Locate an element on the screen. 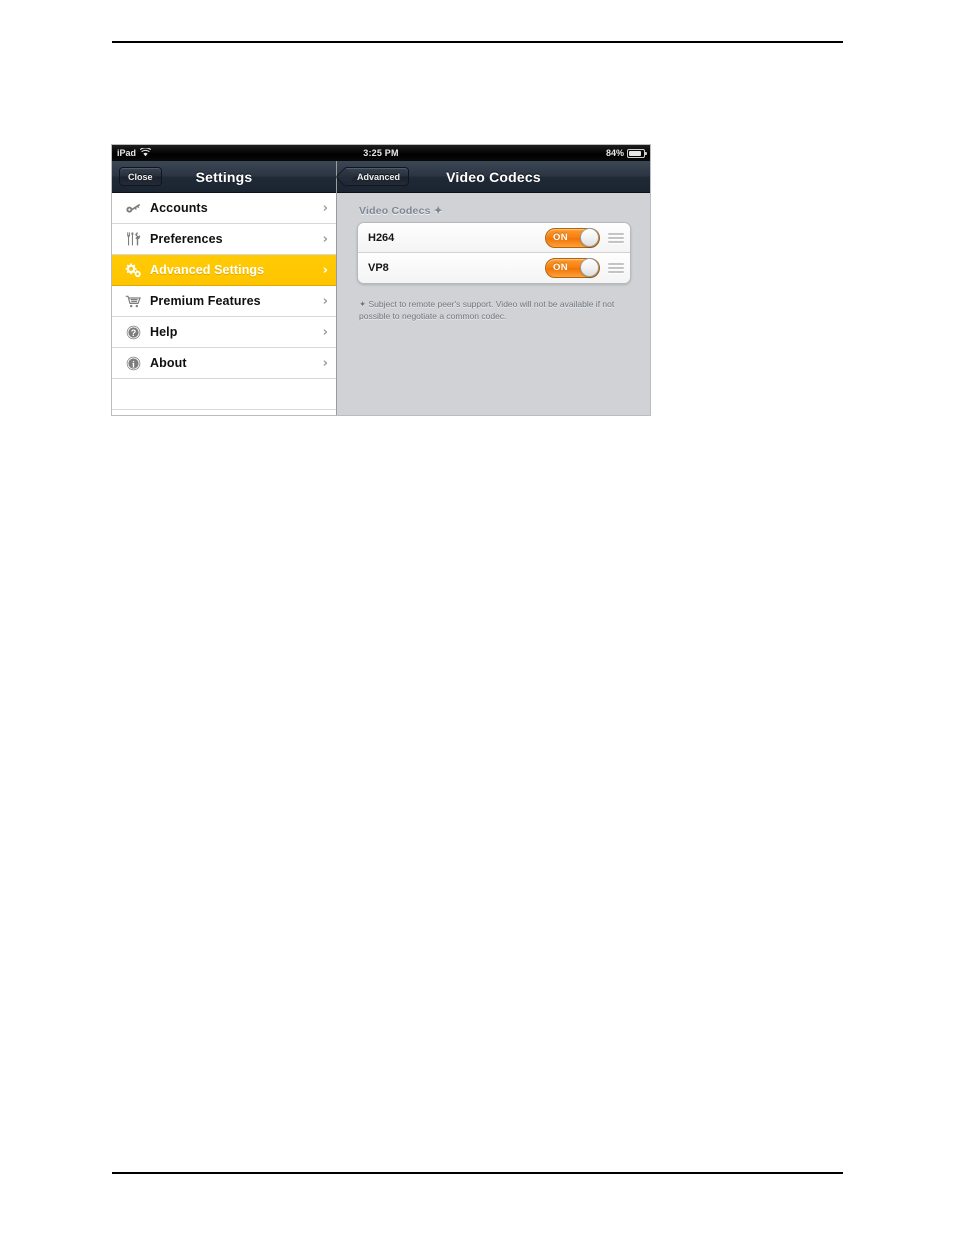 The height and width of the screenshot is (1235, 954). page-header-rule is located at coordinates (477, 42).